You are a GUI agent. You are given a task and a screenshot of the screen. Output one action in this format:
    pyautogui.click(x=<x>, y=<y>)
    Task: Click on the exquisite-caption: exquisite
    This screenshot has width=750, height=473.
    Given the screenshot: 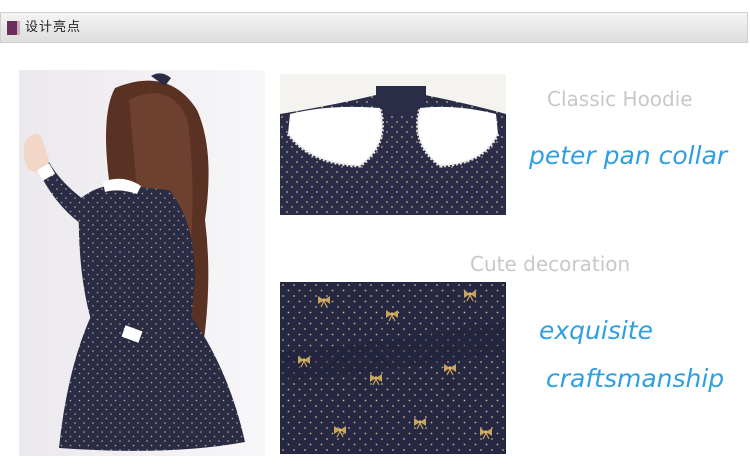 What is the action you would take?
    pyautogui.click(x=596, y=330)
    